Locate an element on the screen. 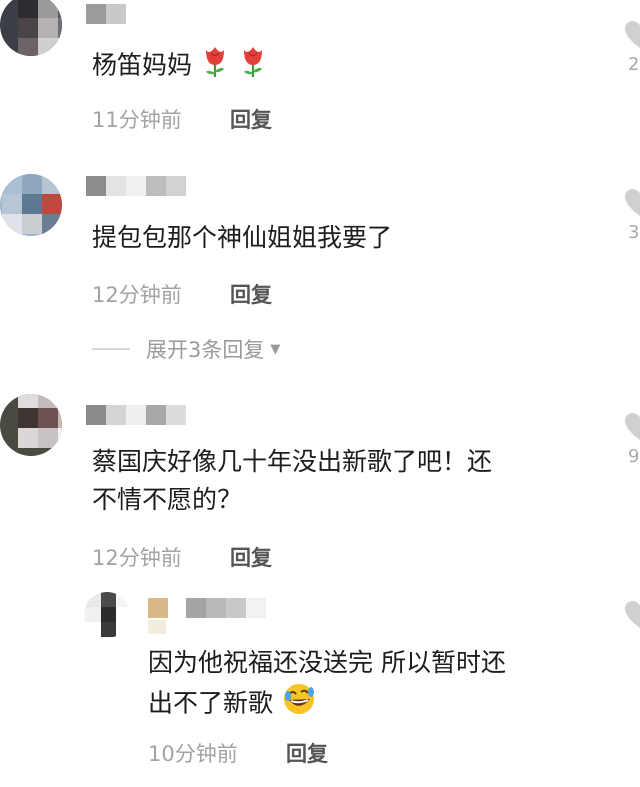 The width and height of the screenshot is (640, 787). like-button: 3 is located at coordinates (631, 215).